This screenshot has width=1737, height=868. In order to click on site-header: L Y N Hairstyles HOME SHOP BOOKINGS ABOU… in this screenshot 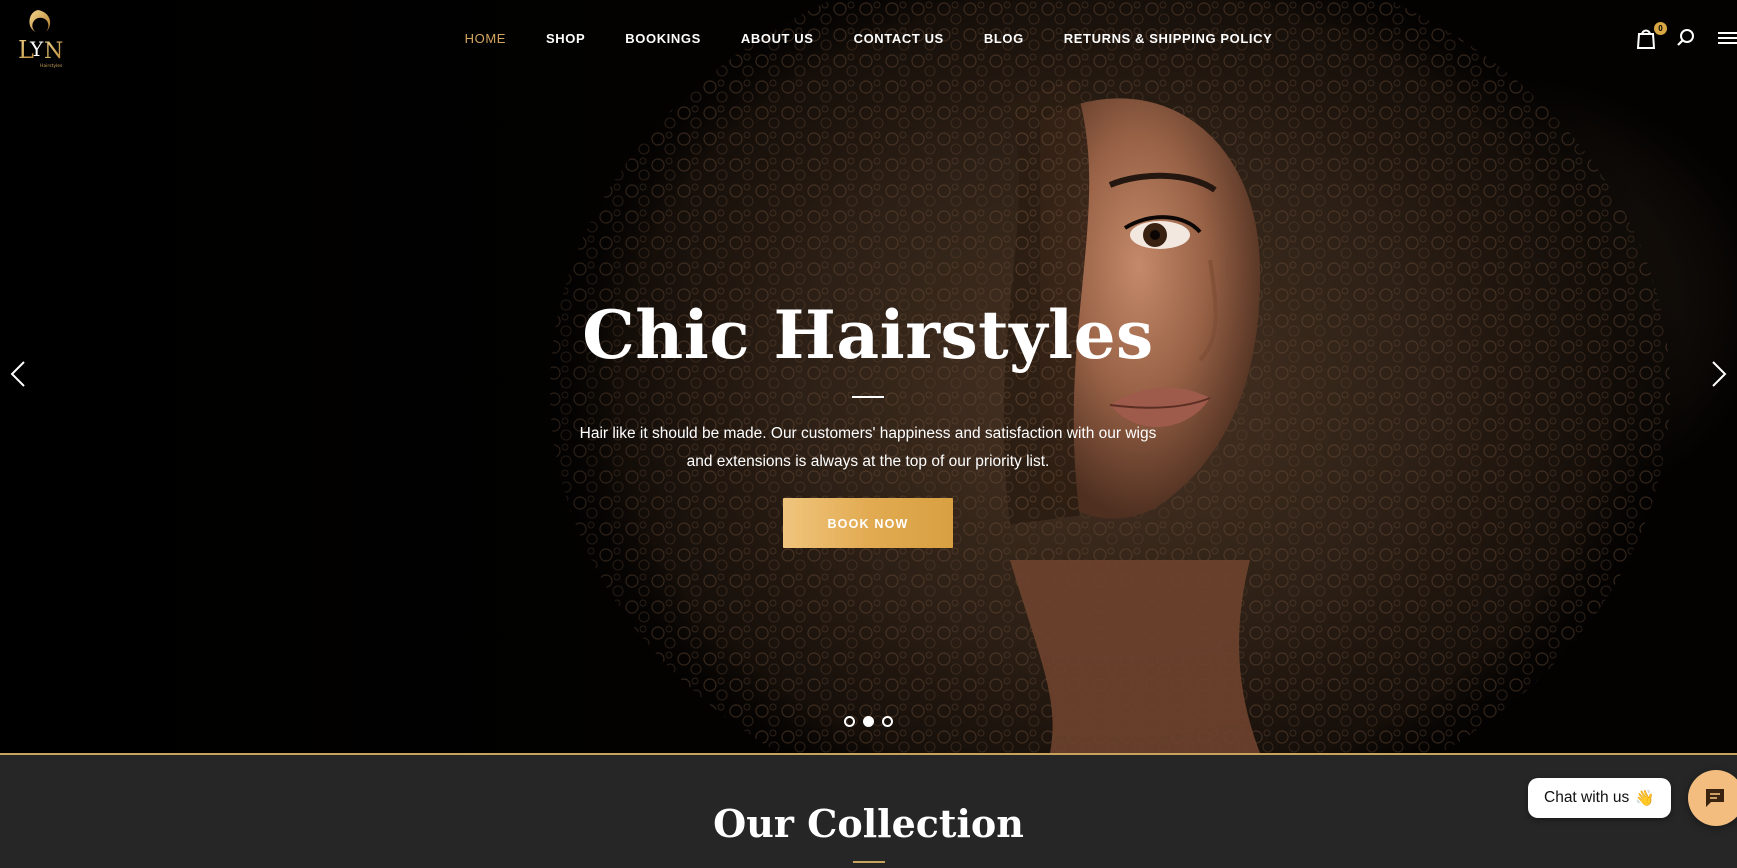, I will do `click(868, 38)`.